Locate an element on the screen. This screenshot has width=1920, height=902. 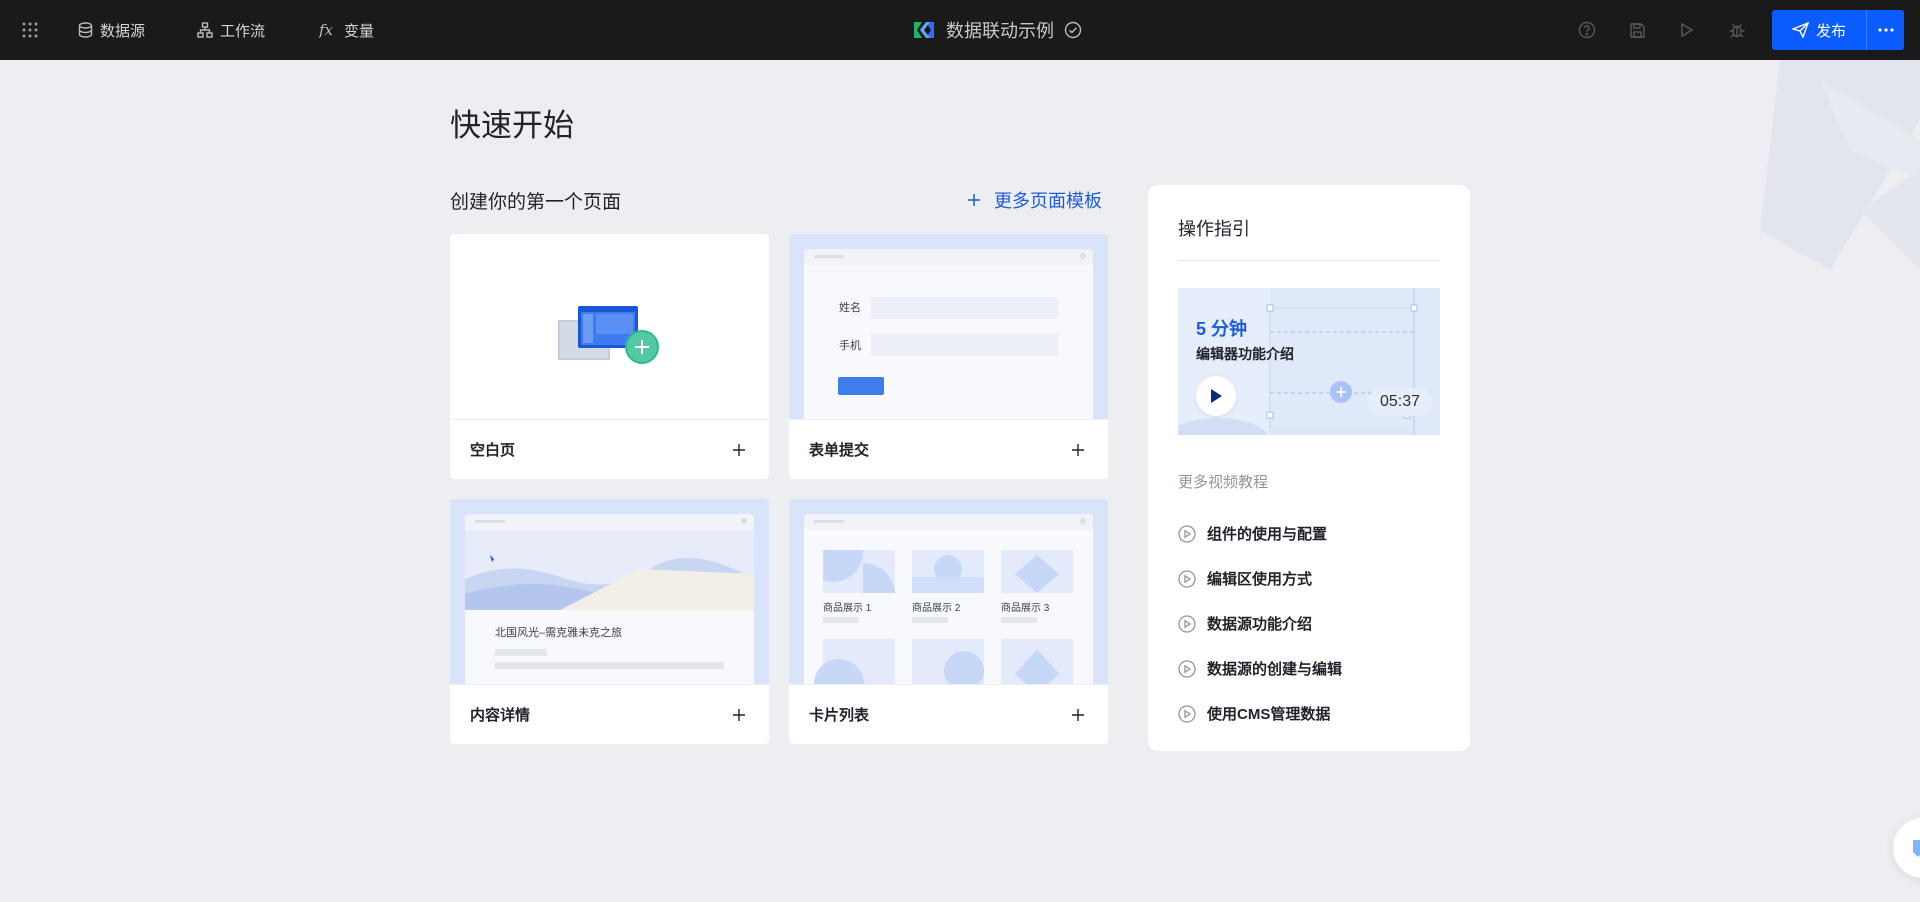
debug-button is located at coordinates (1737, 30).